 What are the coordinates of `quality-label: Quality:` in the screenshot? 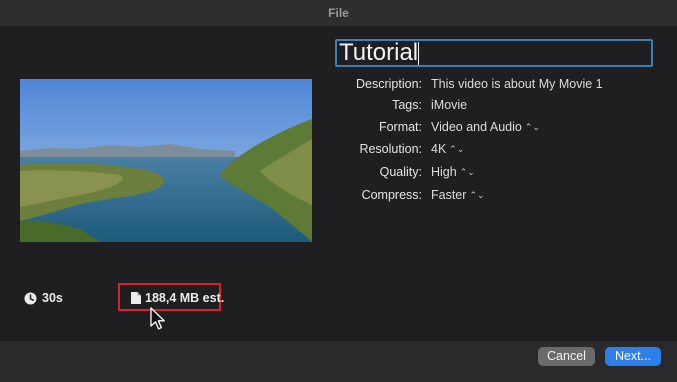 It's located at (400, 172).